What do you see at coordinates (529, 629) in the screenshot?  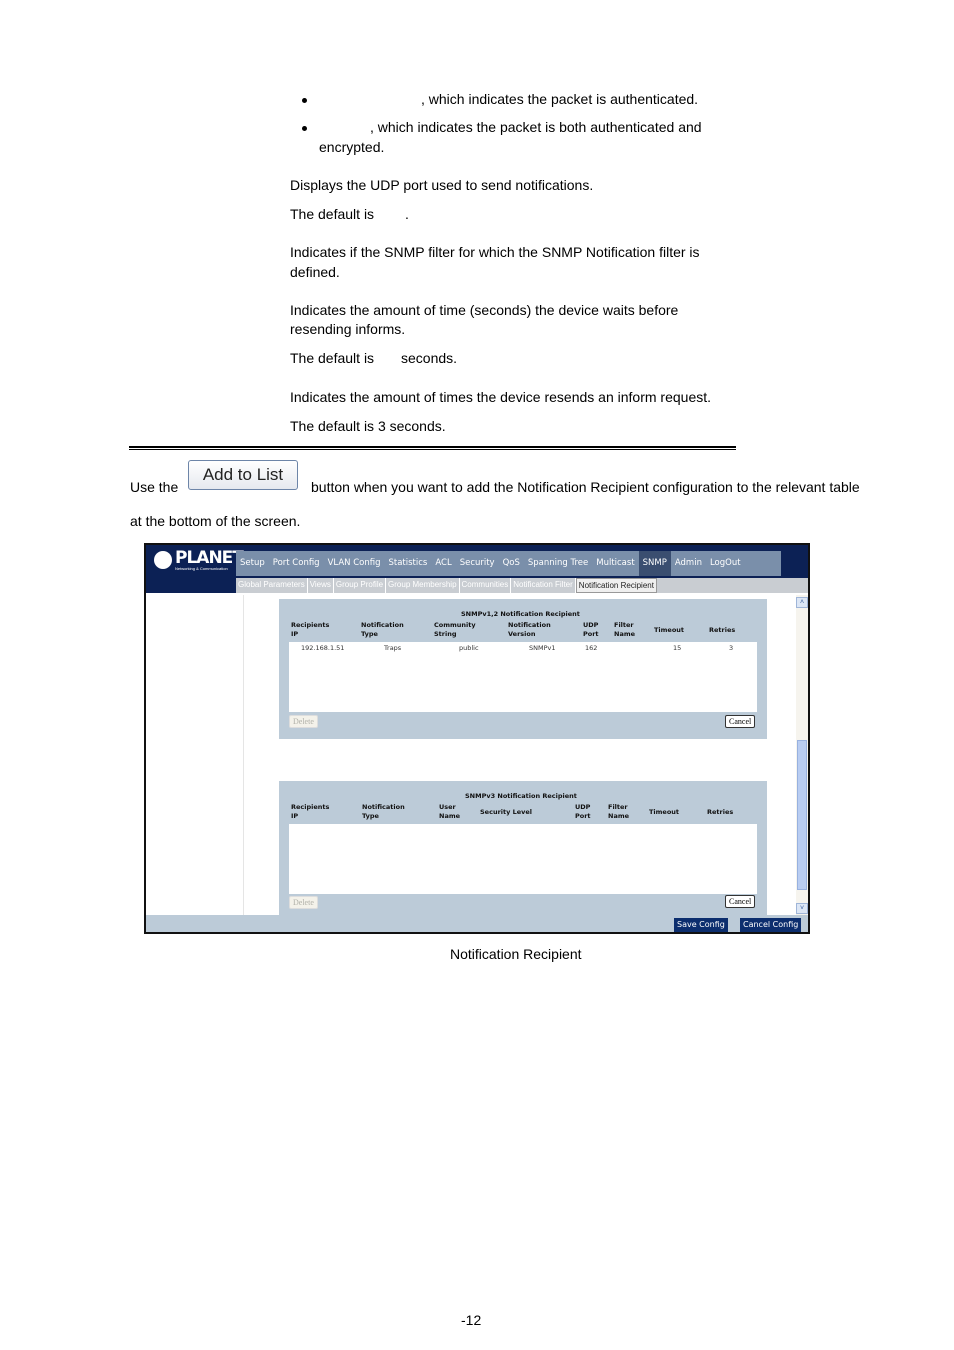 I see `v12-column-header: Notification Version` at bounding box center [529, 629].